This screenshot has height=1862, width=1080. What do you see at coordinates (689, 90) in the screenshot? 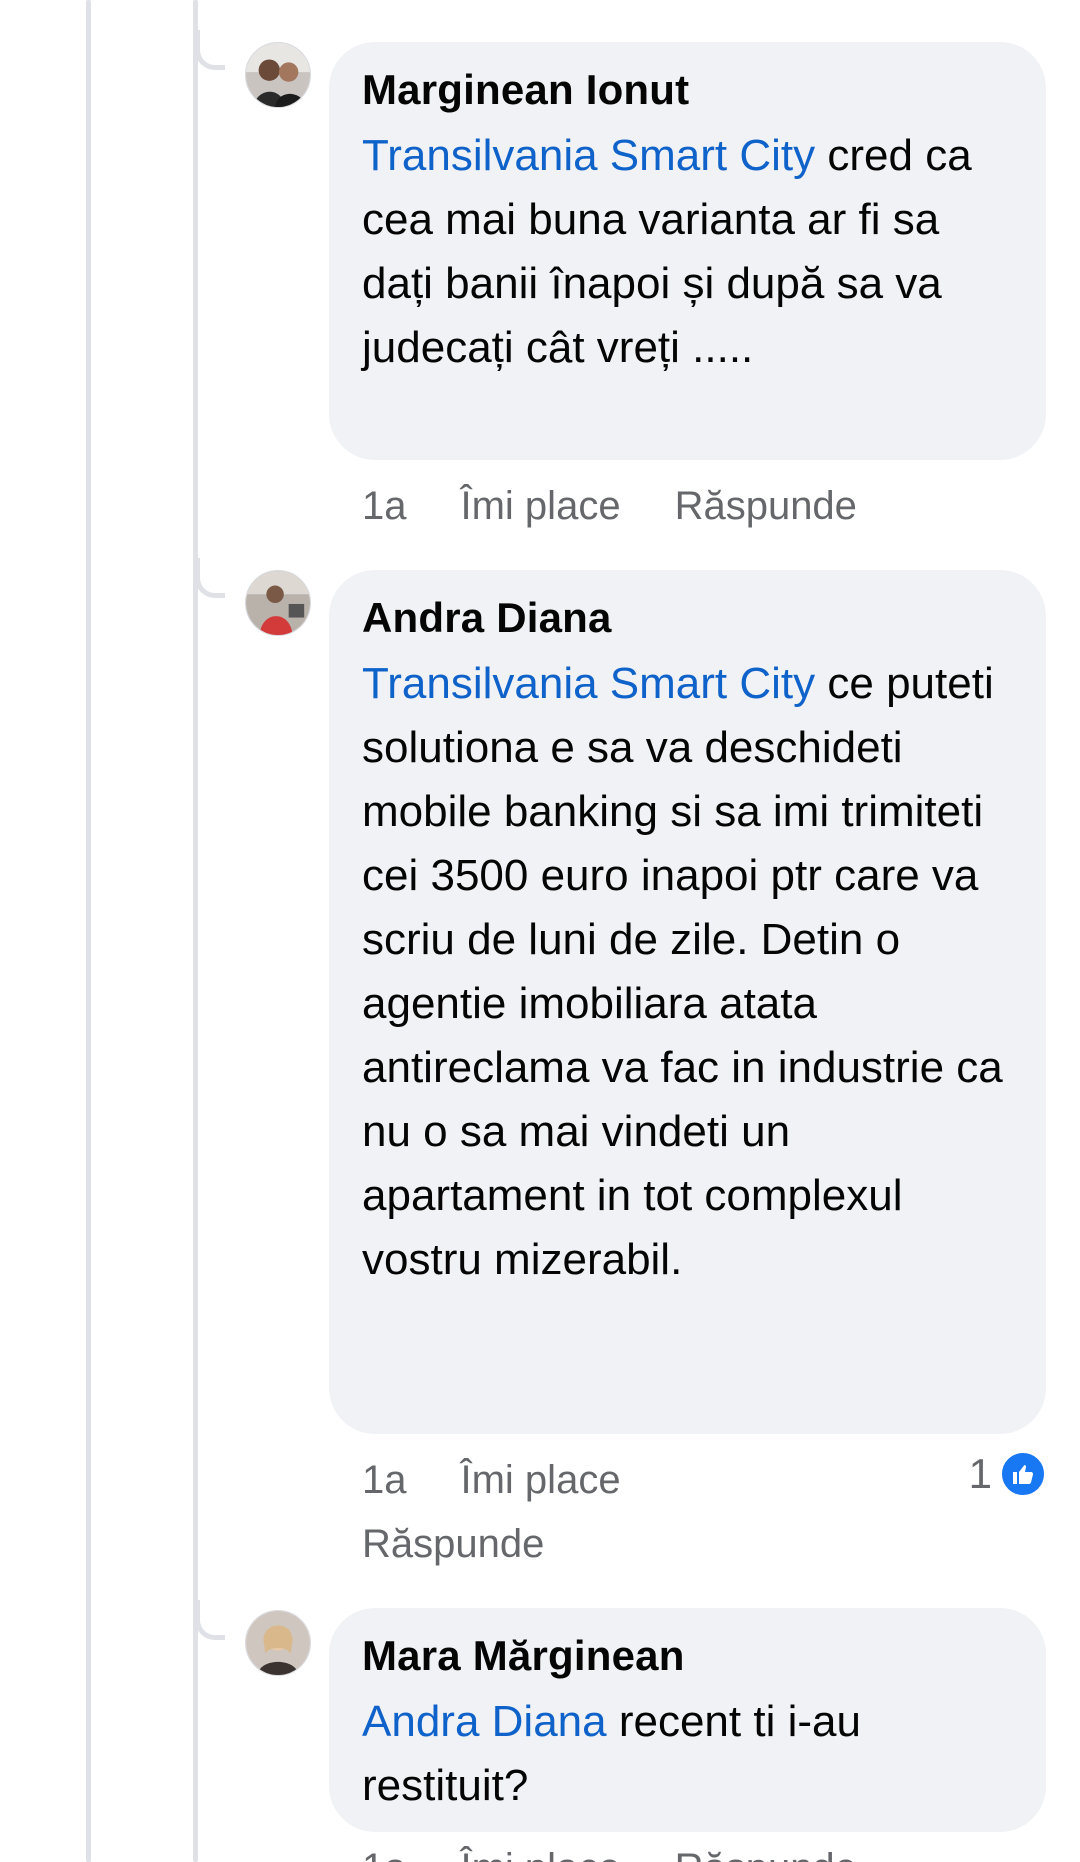
I see `comment-author: Marginean Ionut` at bounding box center [689, 90].